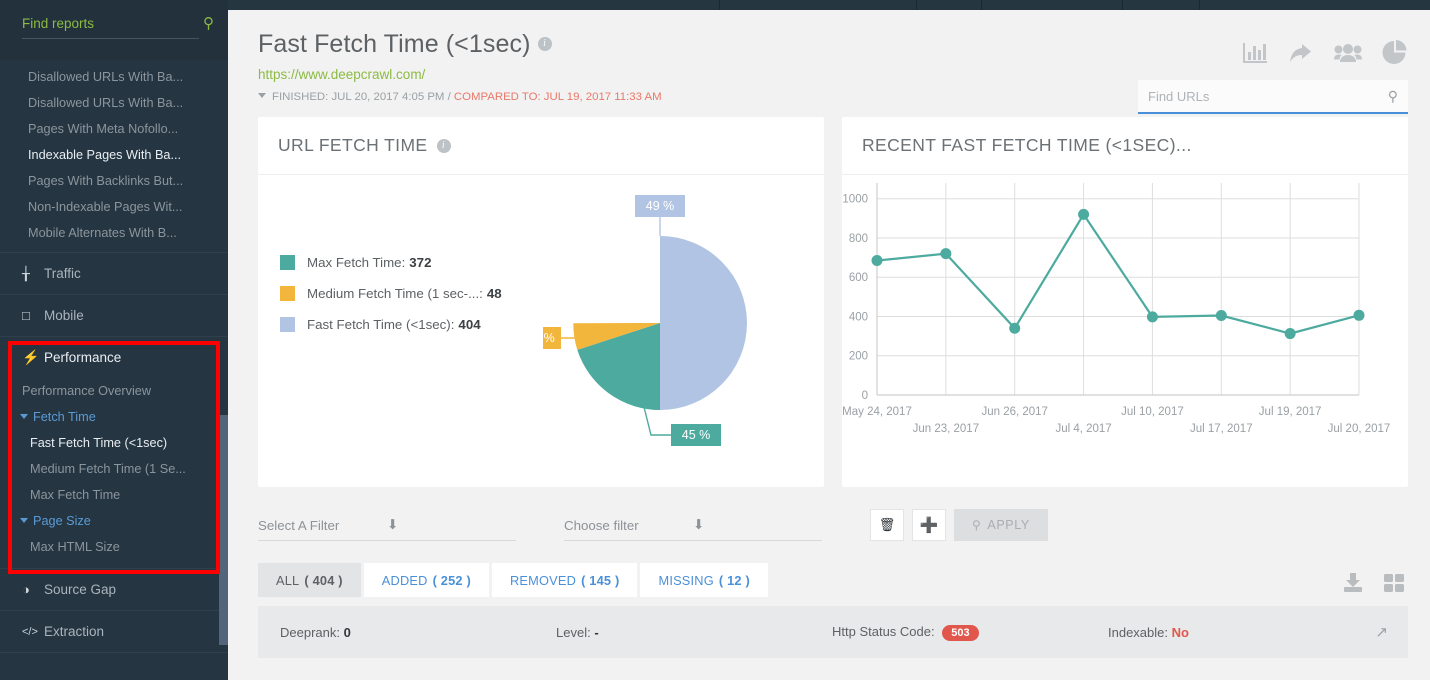  Describe the element at coordinates (110, 27) in the screenshot. I see `find-reports-input` at that location.